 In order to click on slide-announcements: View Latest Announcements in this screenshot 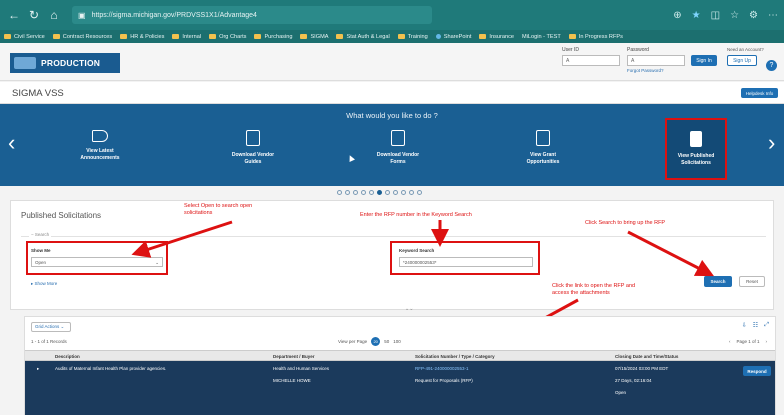, I will do `click(100, 145)`.